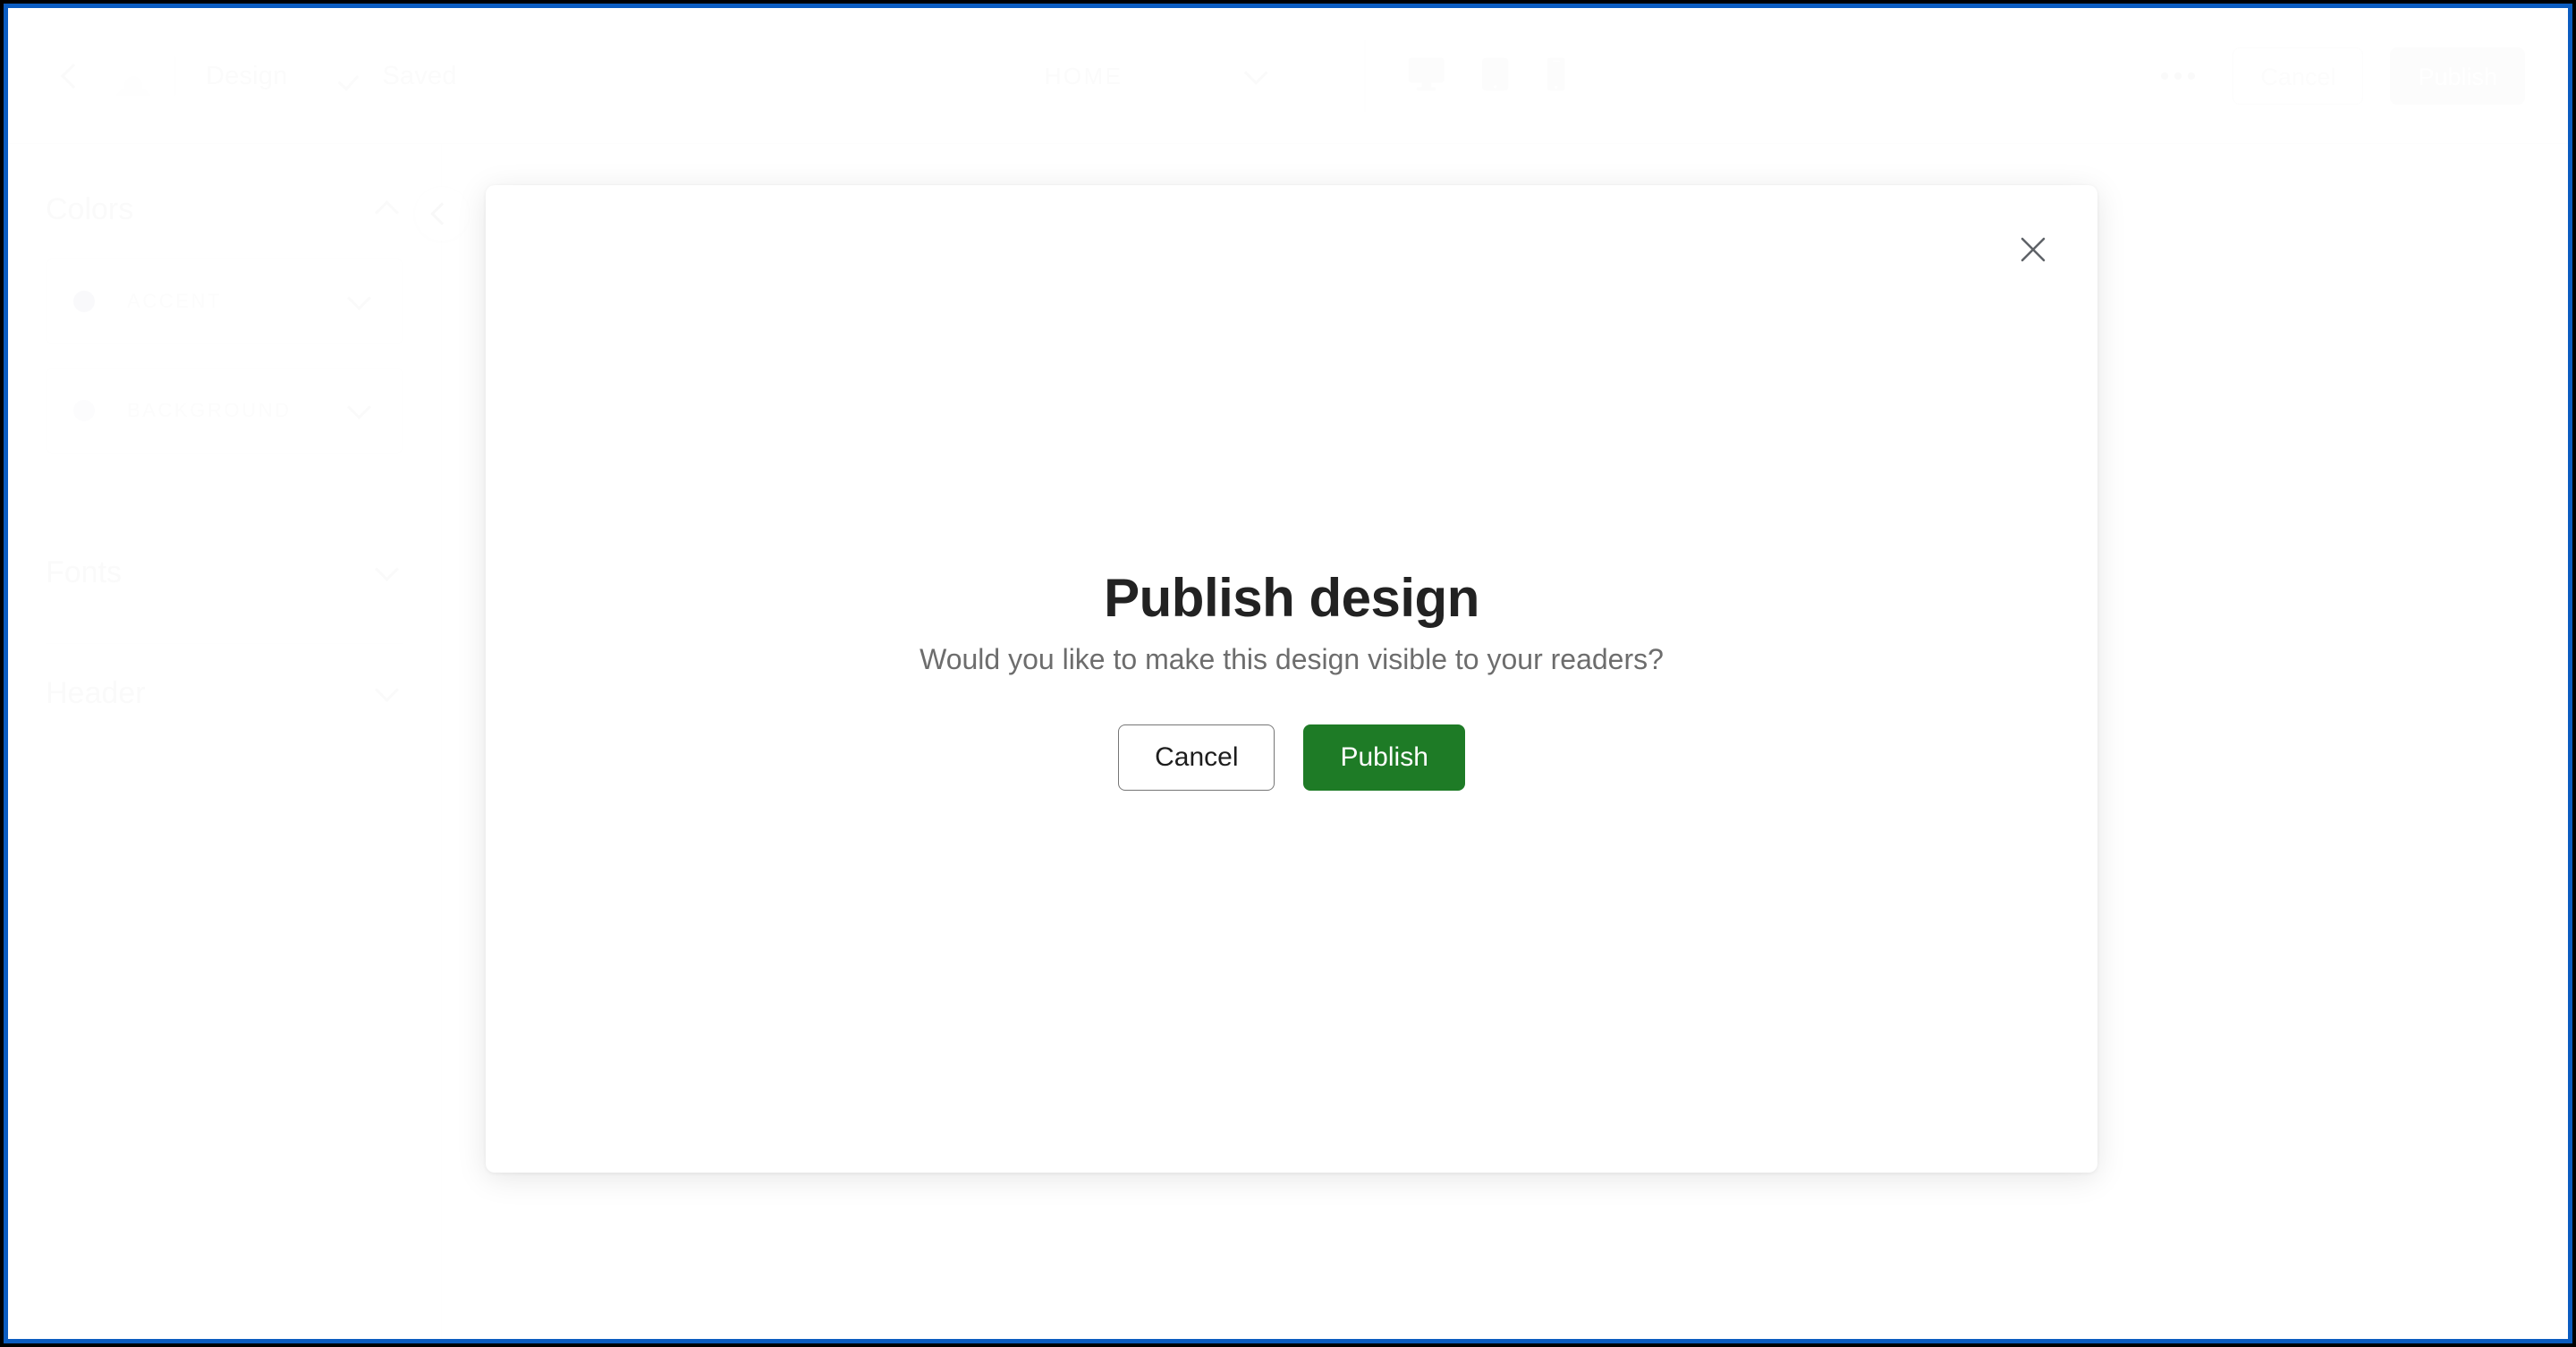 This screenshot has width=2576, height=1347. What do you see at coordinates (1384, 757) in the screenshot?
I see `dialog-publish-button: Publish` at bounding box center [1384, 757].